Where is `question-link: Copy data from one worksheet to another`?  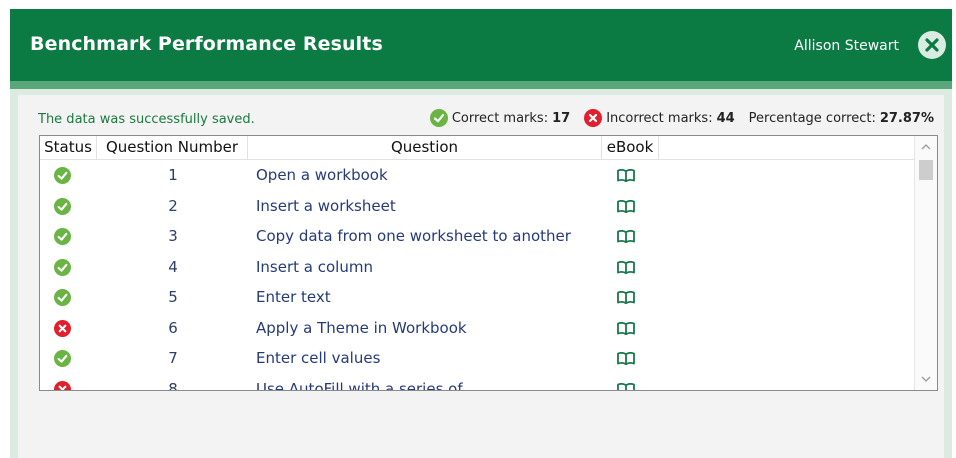 question-link: Copy data from one worksheet to another is located at coordinates (413, 236).